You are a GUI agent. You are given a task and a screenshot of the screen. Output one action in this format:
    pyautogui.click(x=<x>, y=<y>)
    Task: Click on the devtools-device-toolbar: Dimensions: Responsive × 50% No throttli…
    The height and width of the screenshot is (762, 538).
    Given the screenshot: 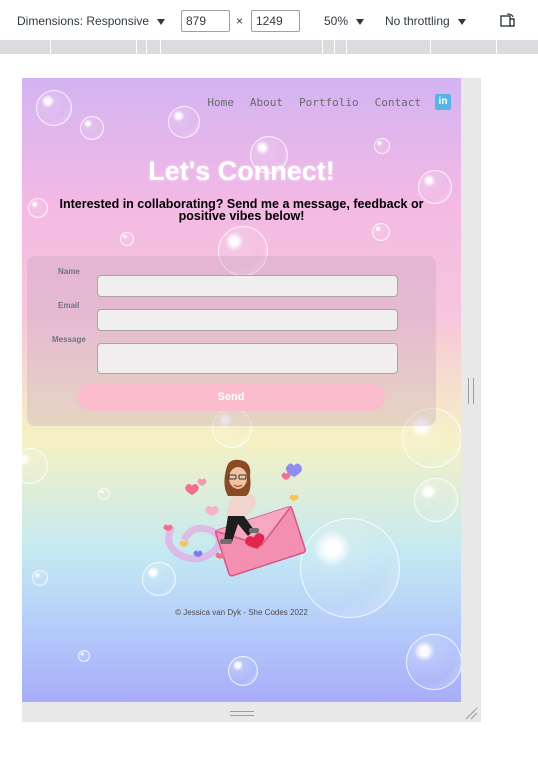 What is the action you would take?
    pyautogui.click(x=269, y=20)
    